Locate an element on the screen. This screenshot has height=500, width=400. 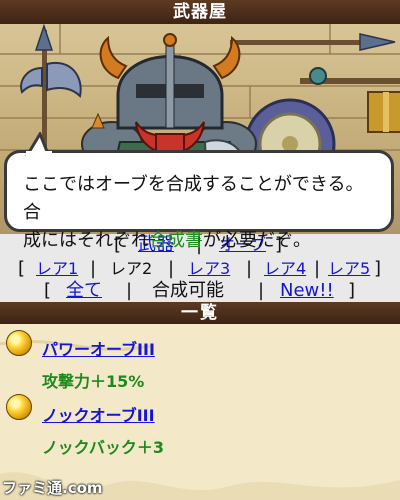
dialog-tail is located at coordinates (38, 144).